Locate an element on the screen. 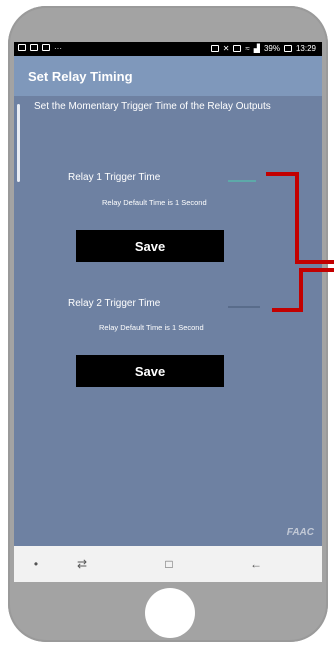  relay-1-hint: Relay Default Time is 1 Second is located at coordinates (154, 202).